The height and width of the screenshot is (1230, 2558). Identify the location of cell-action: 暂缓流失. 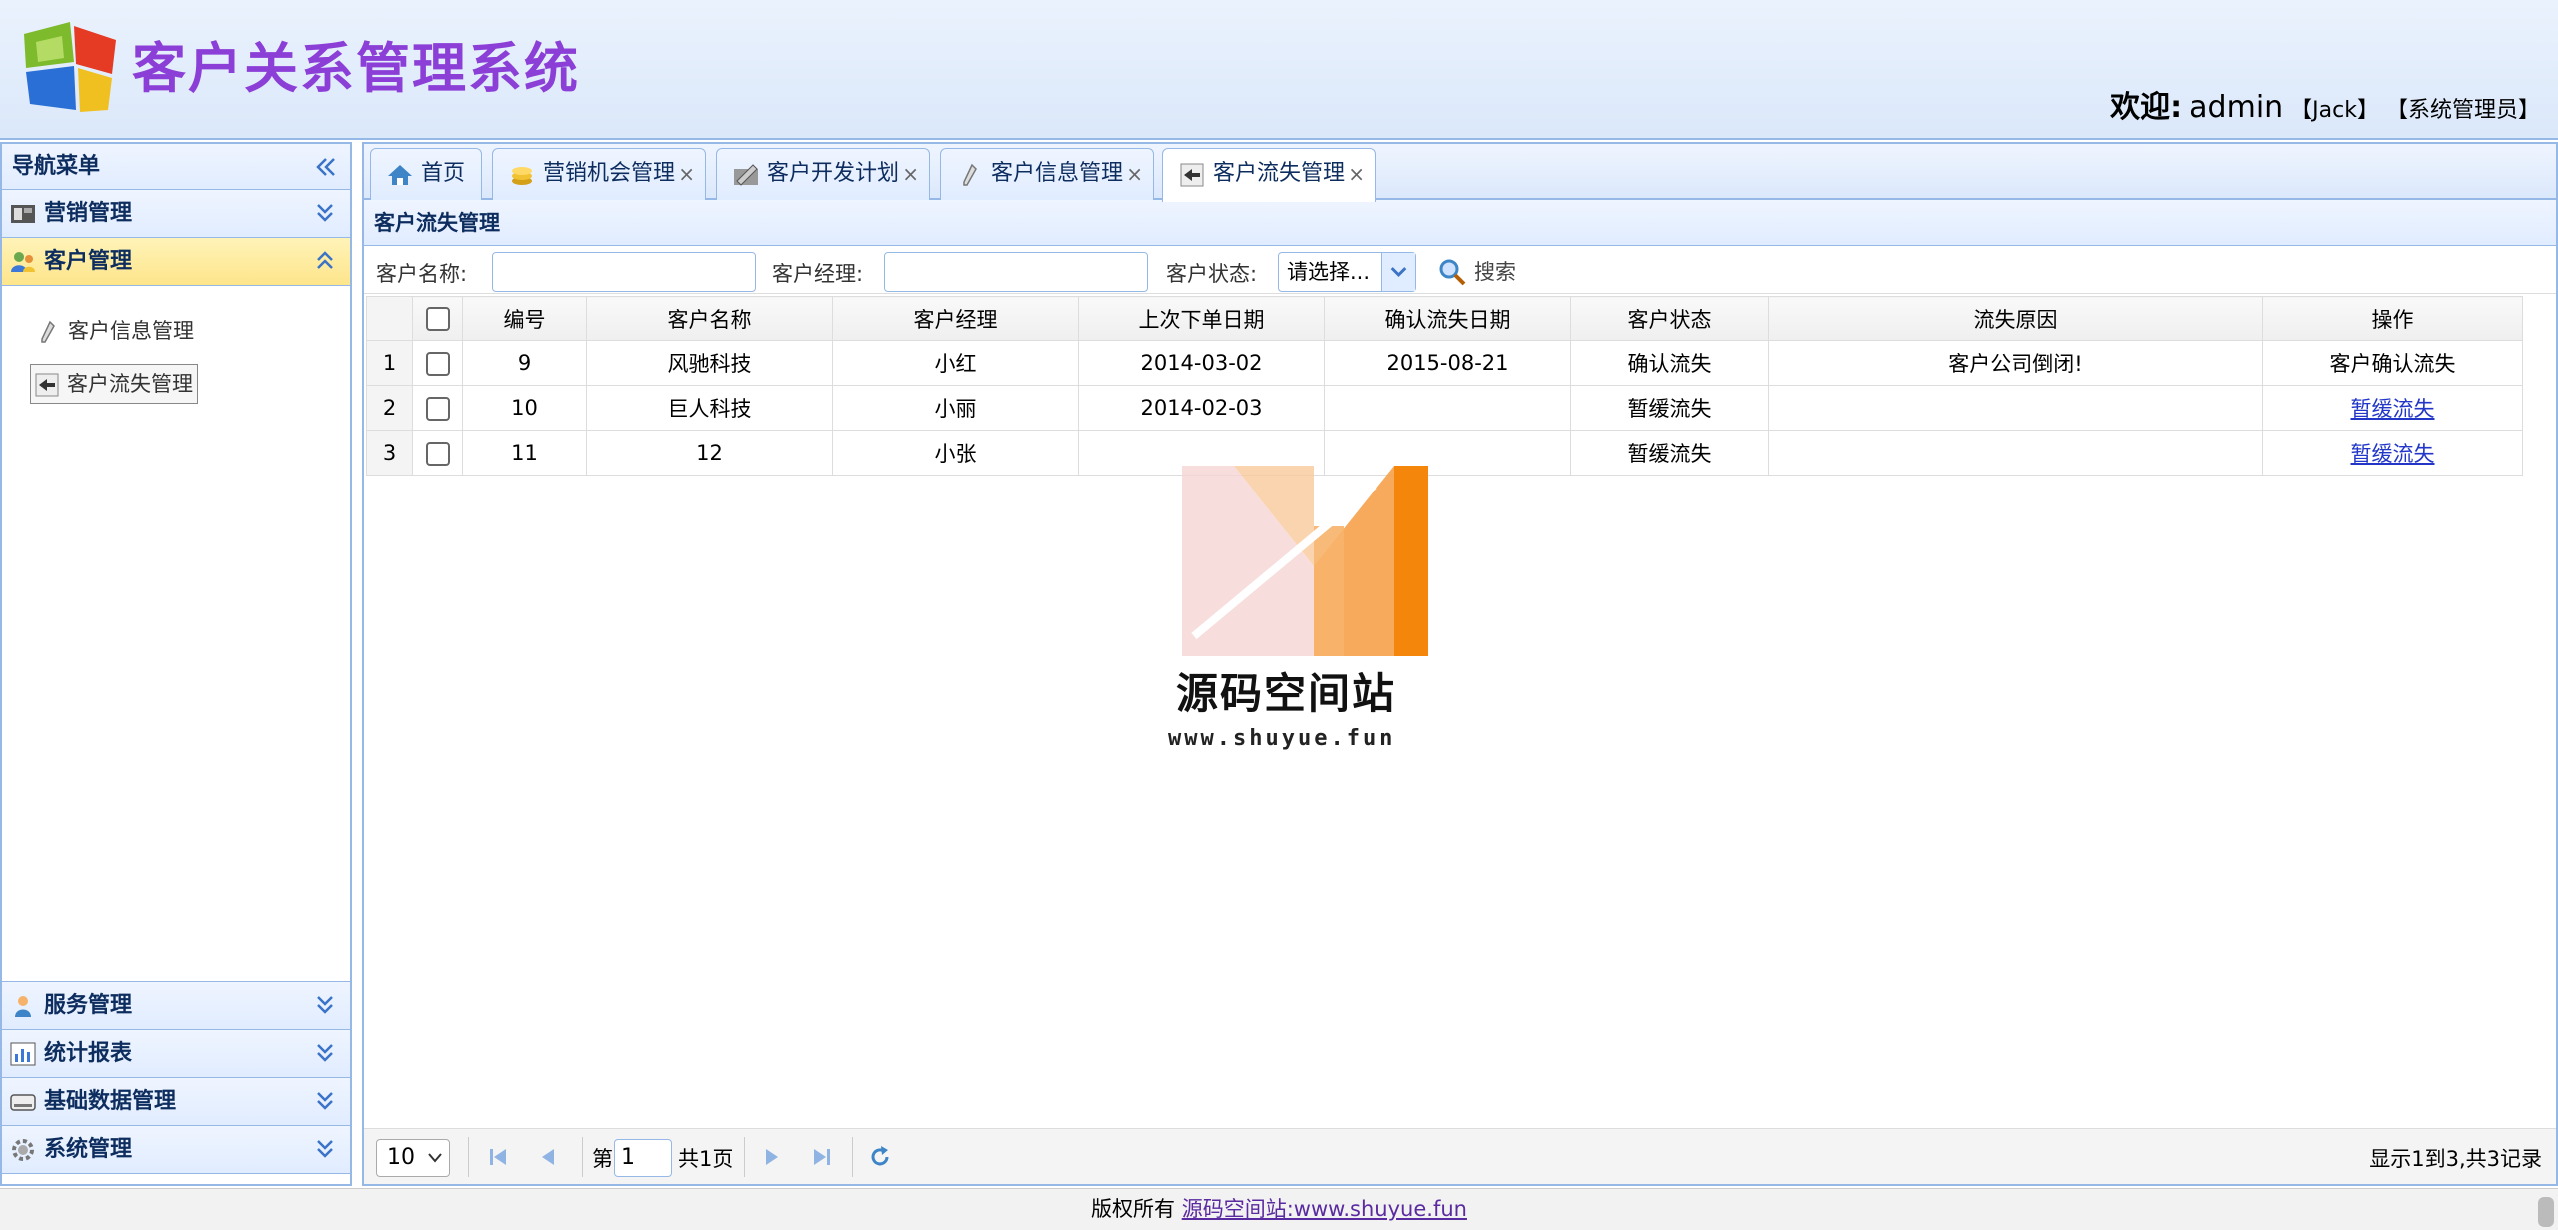
(2392, 453).